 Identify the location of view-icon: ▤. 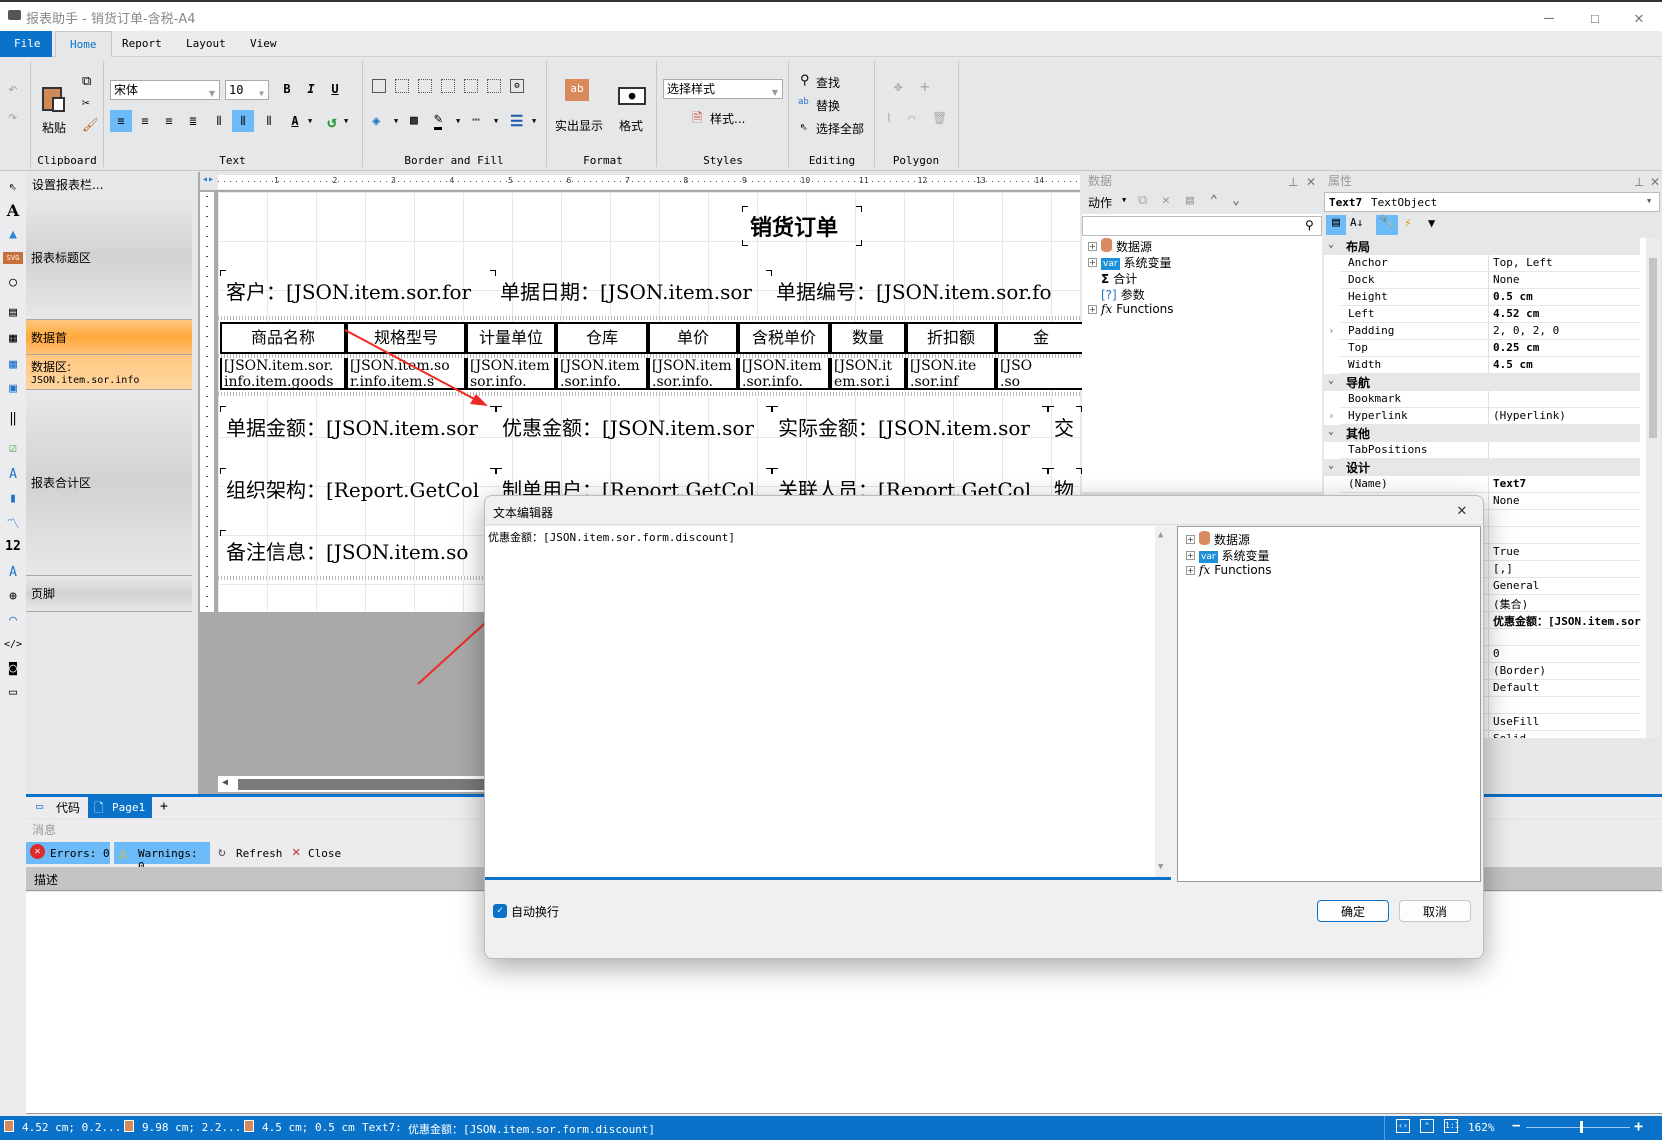
(1190, 200).